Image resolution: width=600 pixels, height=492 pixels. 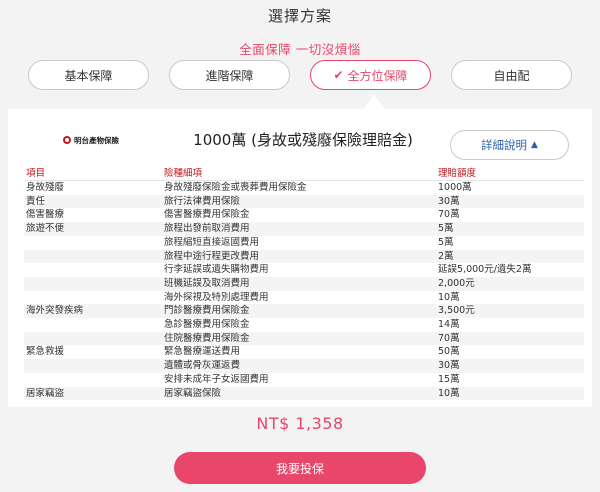 I want to click on cell-item: 海外突發疾病, so click(x=93, y=311).